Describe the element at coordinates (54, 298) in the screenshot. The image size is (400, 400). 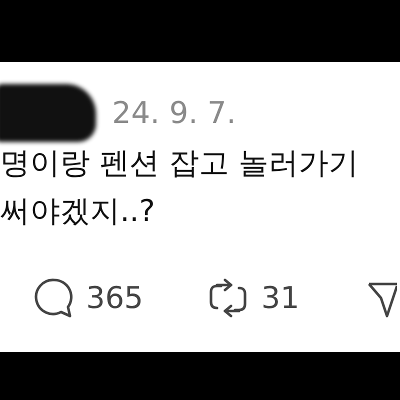
I see `speech-bubble-icon` at that location.